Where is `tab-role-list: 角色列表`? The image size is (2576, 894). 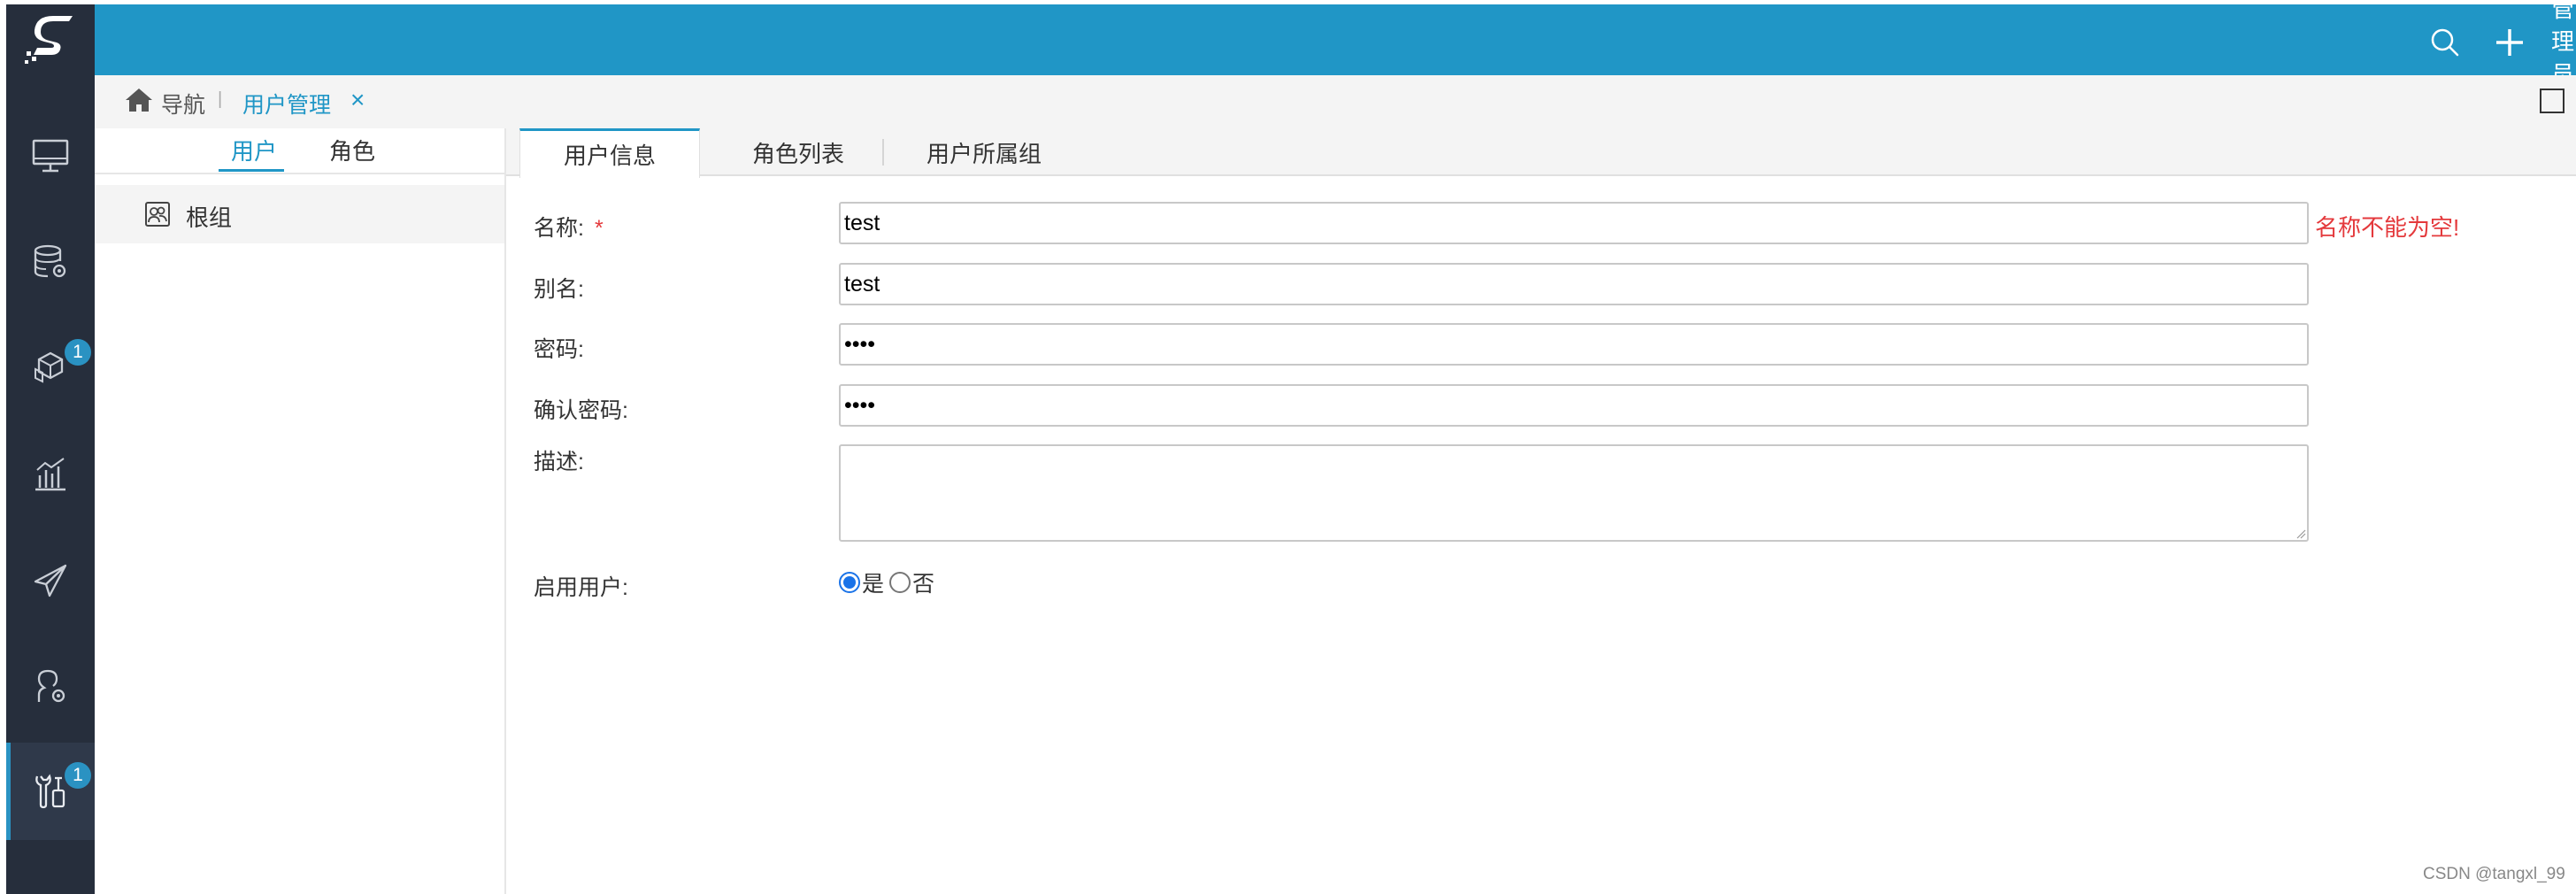 tab-role-list: 角色列表 is located at coordinates (798, 152).